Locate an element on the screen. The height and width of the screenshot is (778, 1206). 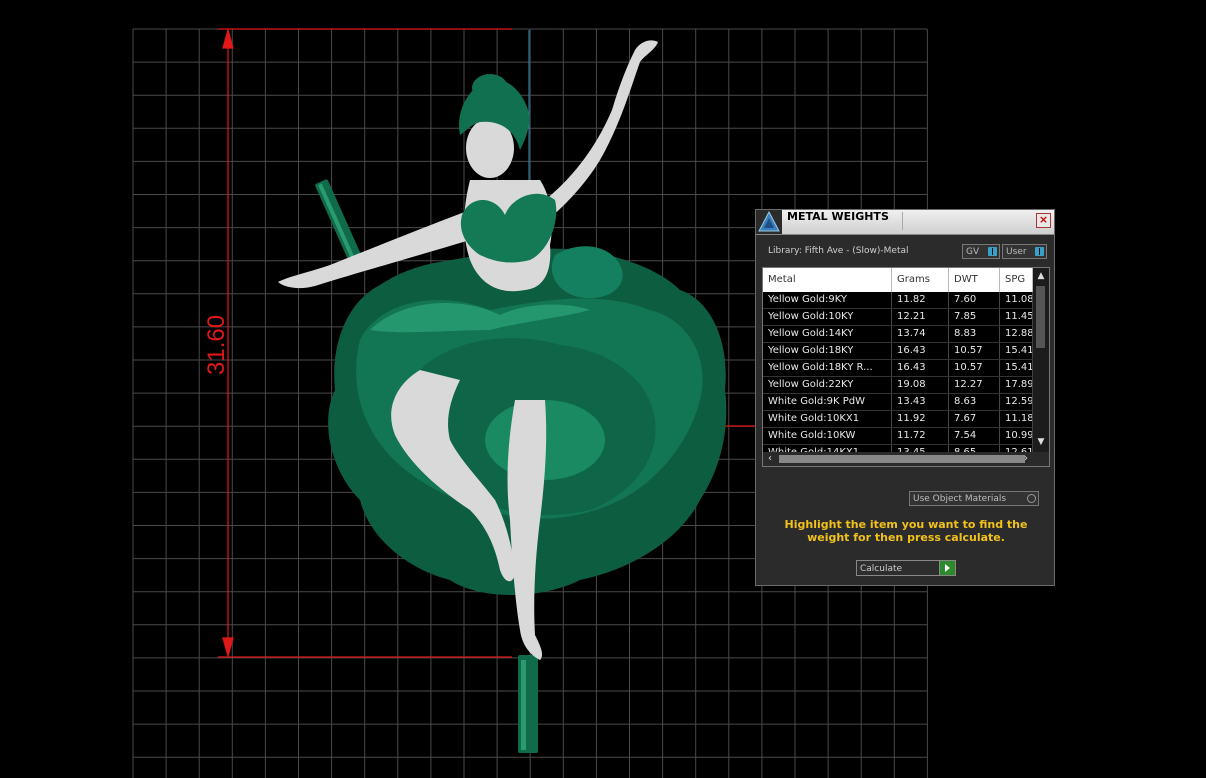
table-cell: White Gold:9K PdW is located at coordinates (827, 402).